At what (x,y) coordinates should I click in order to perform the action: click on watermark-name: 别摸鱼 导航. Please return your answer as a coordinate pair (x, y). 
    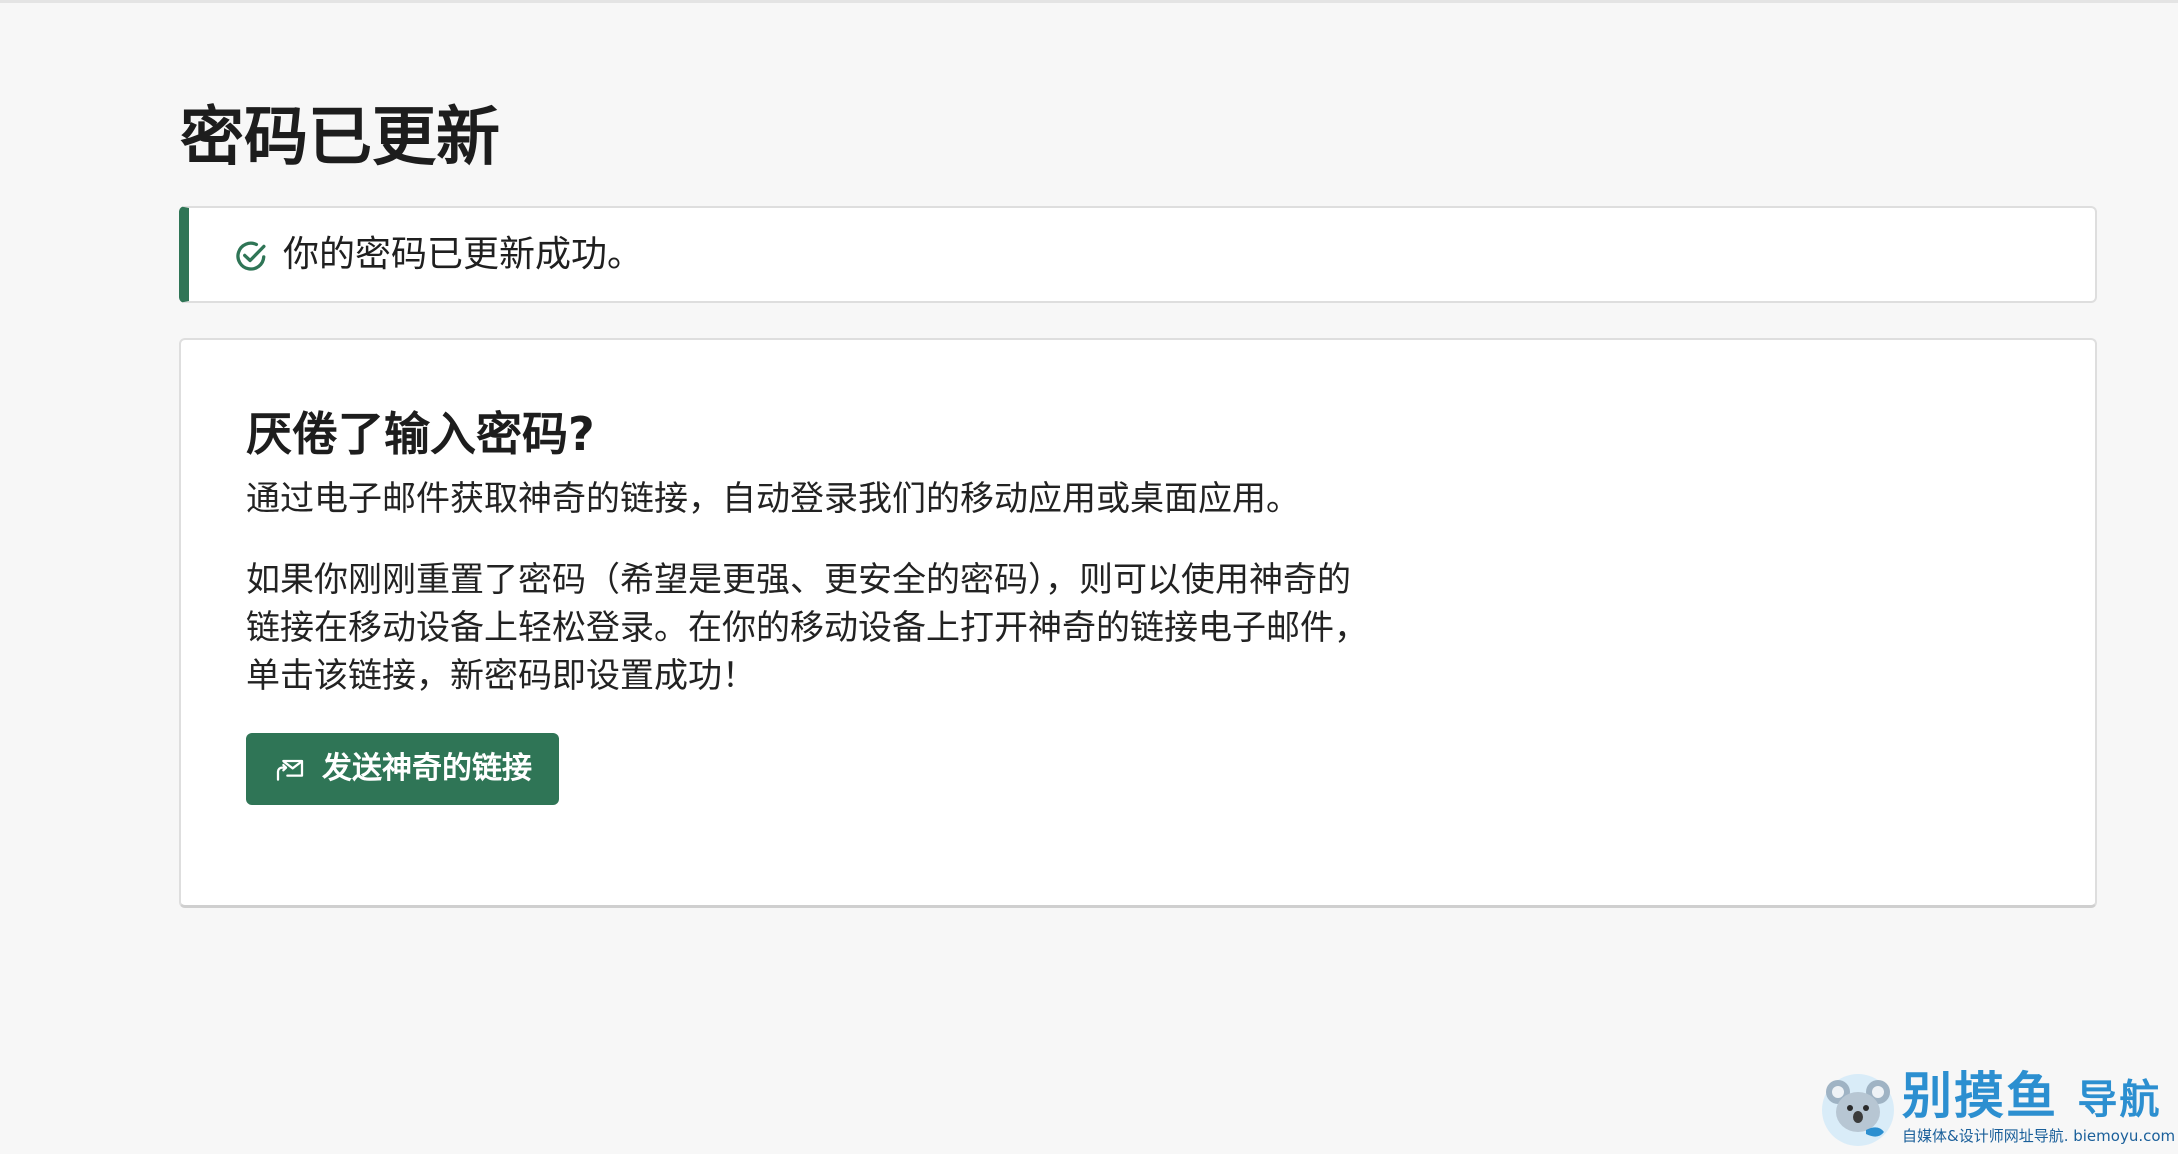
    Looking at the image, I should click on (2032, 1096).